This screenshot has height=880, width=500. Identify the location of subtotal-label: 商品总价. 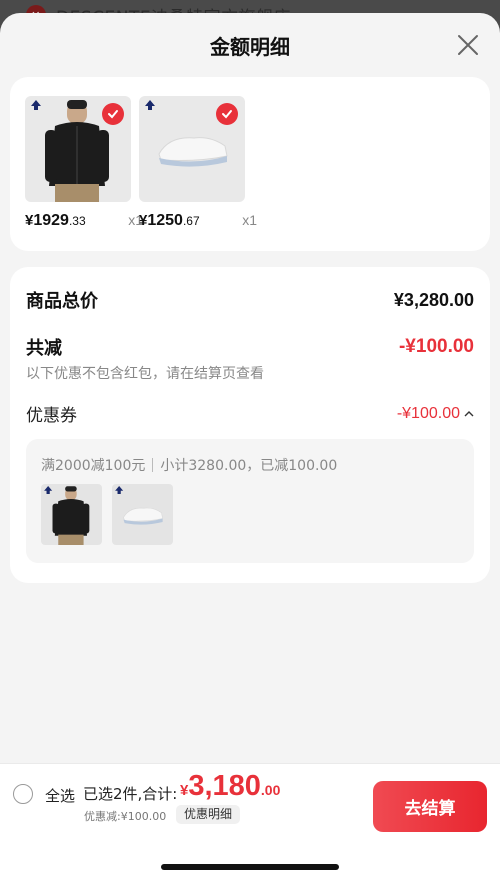
(62, 301).